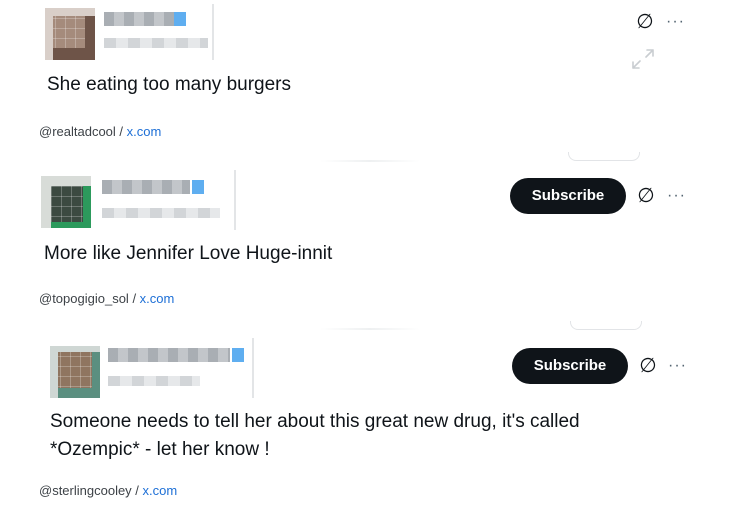 The image size is (734, 505). I want to click on post-text: She eating too many burgers, so click(169, 84).